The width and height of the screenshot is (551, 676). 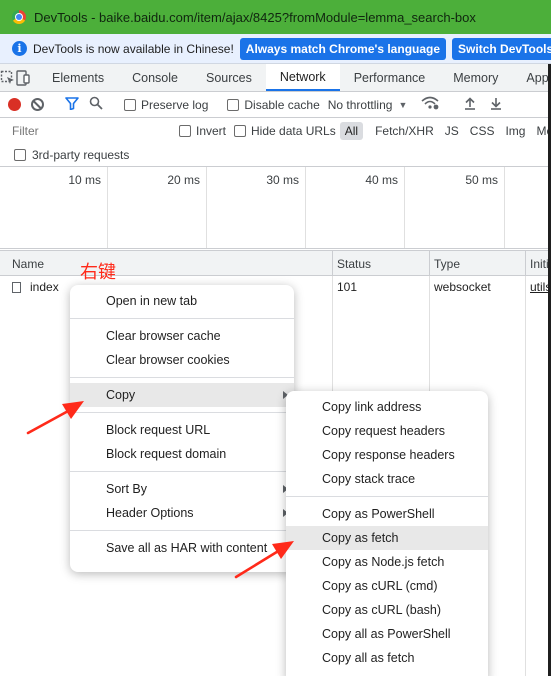 What do you see at coordinates (387, 658) in the screenshot?
I see `menu-item-copy-all-fetch: Copy all as fetch` at bounding box center [387, 658].